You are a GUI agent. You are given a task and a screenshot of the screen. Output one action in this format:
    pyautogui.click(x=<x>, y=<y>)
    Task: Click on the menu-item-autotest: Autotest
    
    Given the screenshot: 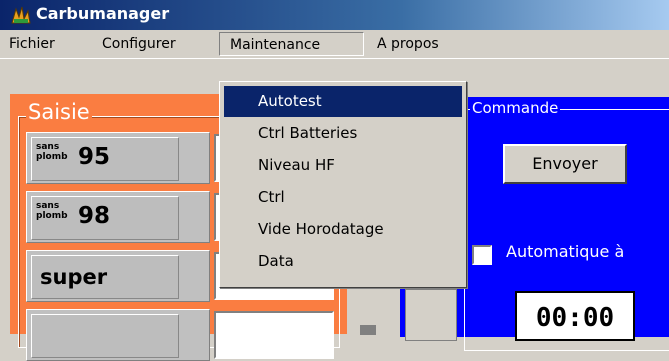 What is the action you would take?
    pyautogui.click(x=343, y=101)
    